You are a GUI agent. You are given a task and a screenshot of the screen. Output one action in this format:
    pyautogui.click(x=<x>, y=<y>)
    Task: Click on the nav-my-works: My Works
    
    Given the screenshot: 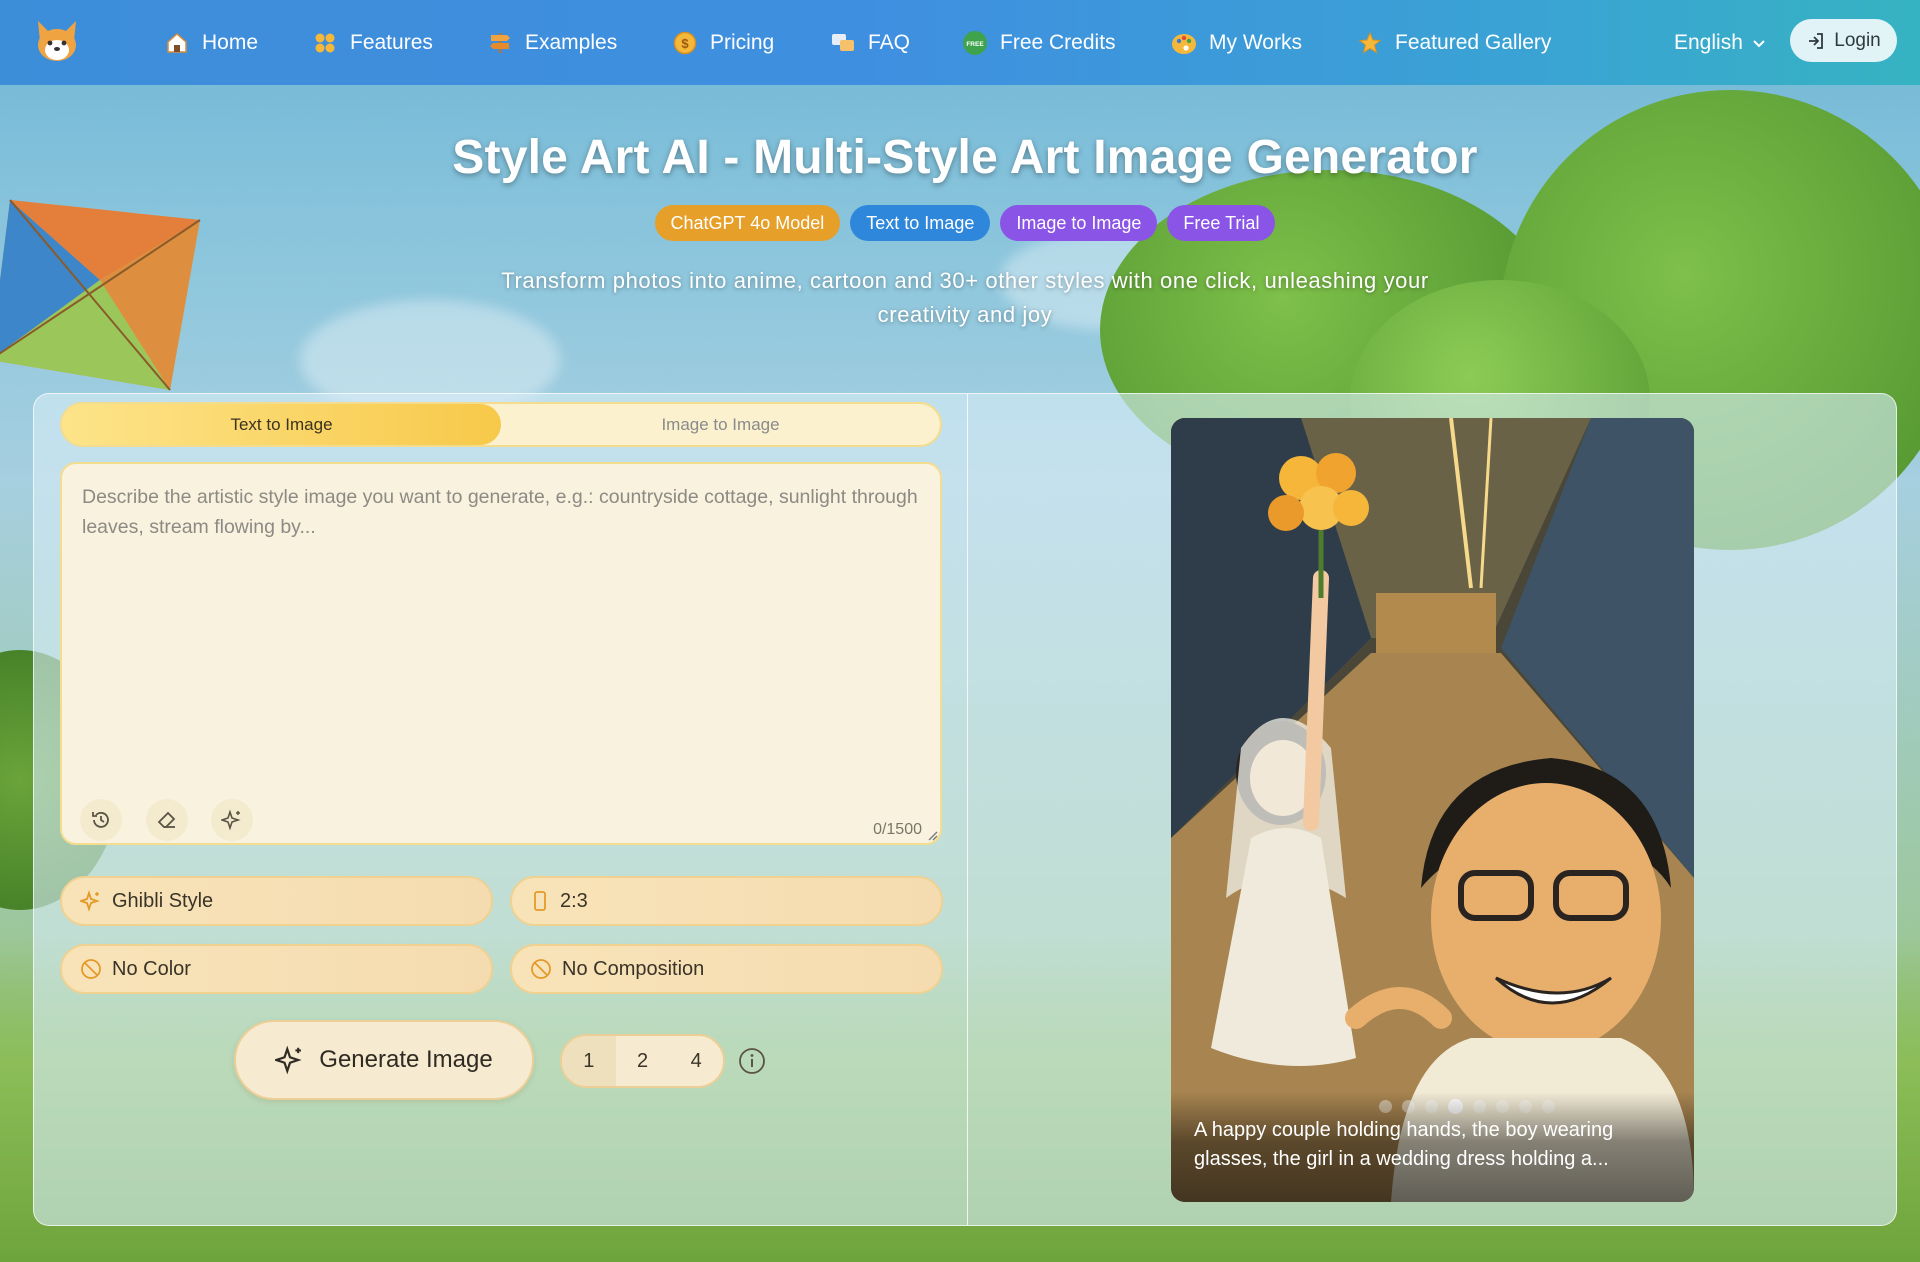 What is the action you would take?
    pyautogui.click(x=1236, y=42)
    